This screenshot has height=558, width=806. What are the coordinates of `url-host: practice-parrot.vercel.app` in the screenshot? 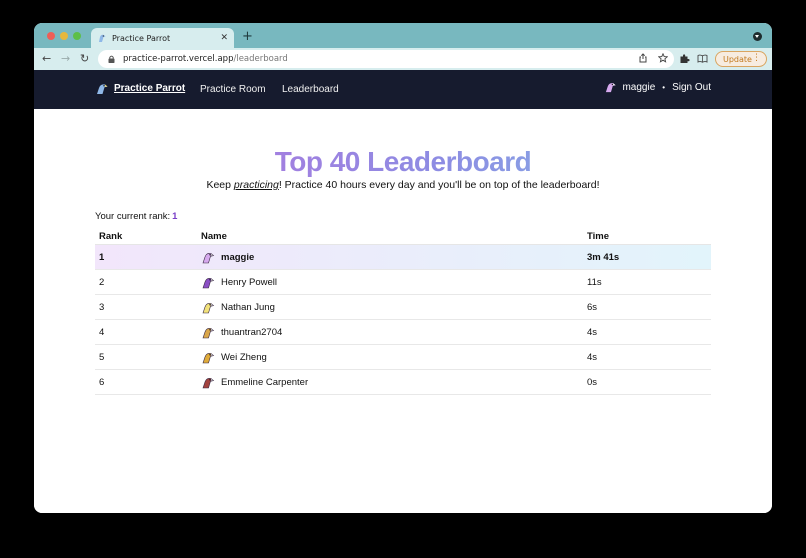 It's located at (178, 59).